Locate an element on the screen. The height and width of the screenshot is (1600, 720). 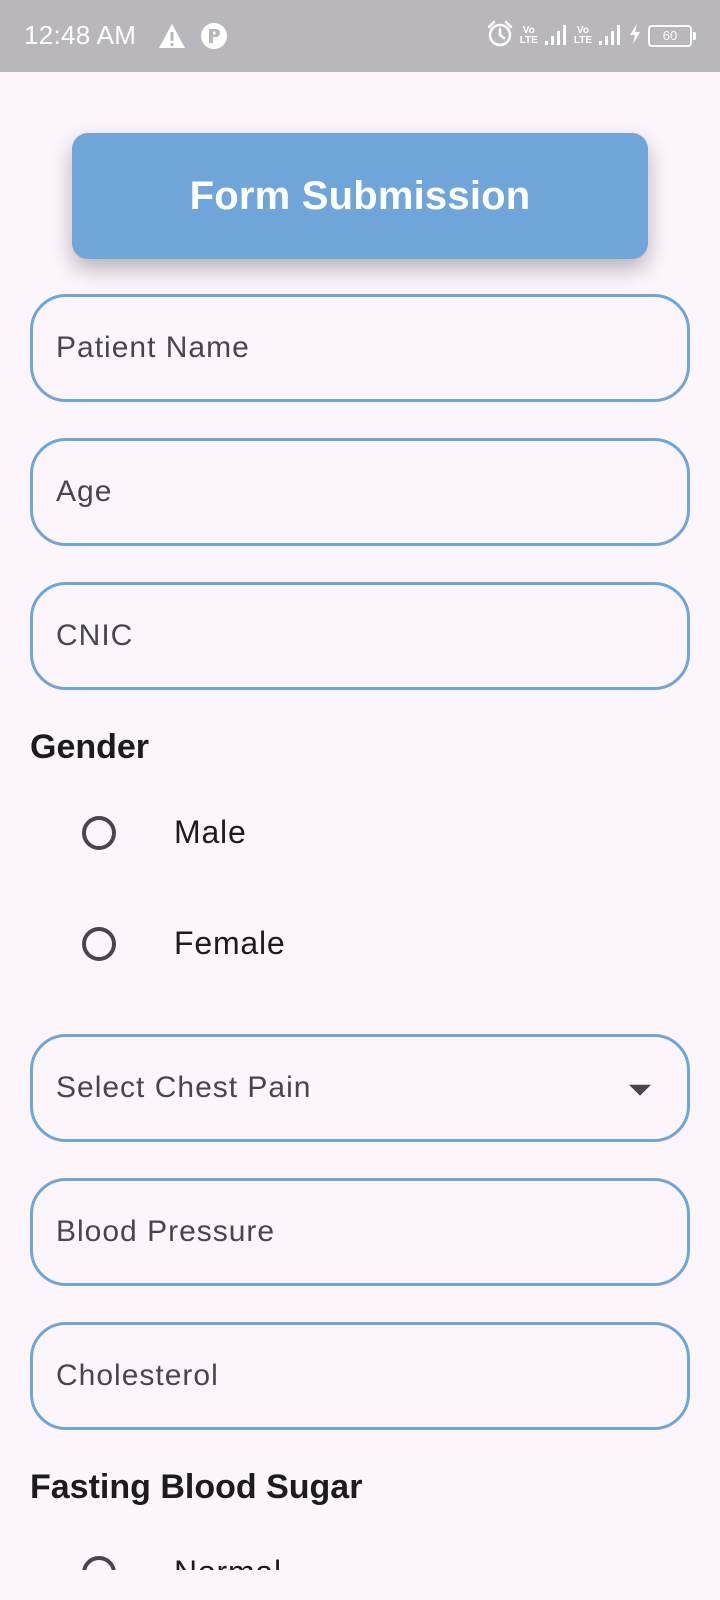
cholesterol-label: Cholesterol is located at coordinates (137, 1375).